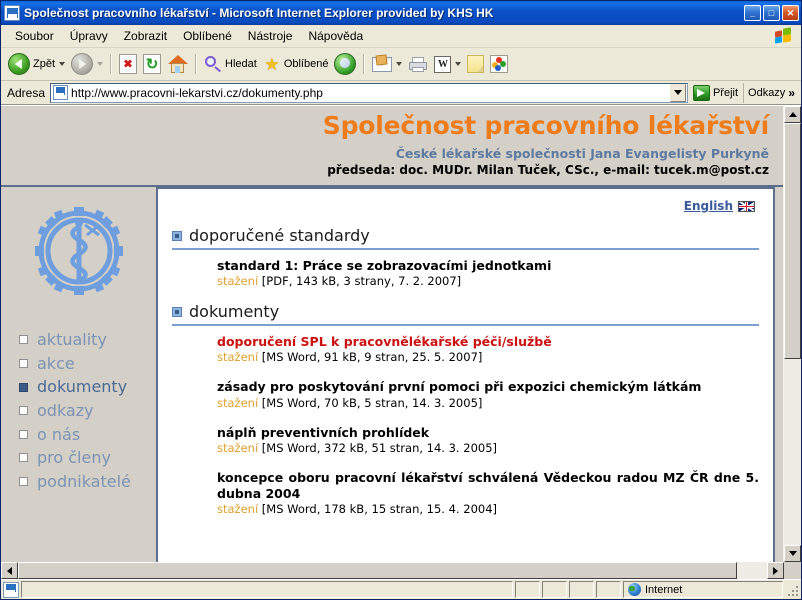 The width and height of the screenshot is (802, 600). I want to click on stop-icon, so click(128, 64).